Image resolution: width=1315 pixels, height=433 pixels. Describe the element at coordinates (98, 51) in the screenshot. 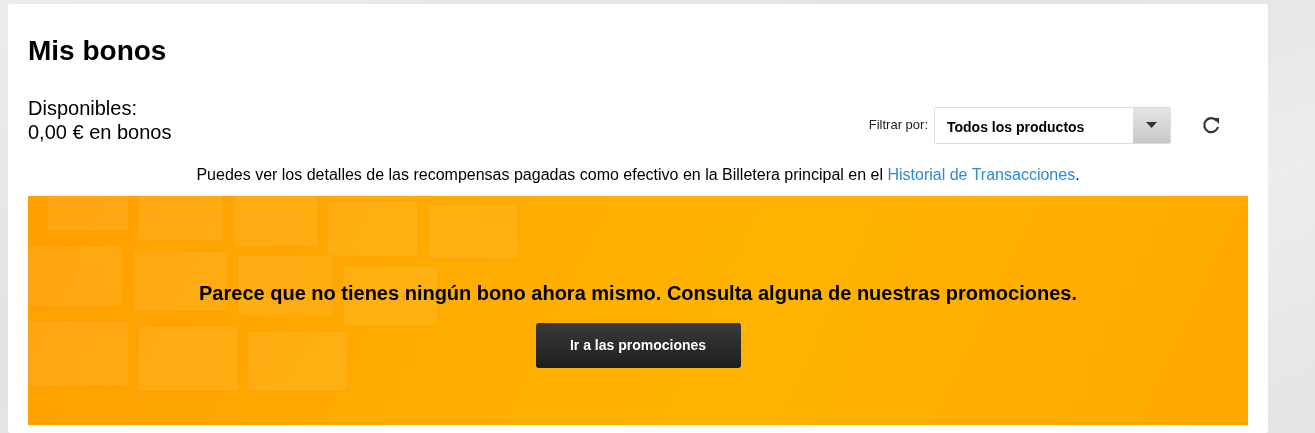

I see `page-title: Mis bonos` at that location.